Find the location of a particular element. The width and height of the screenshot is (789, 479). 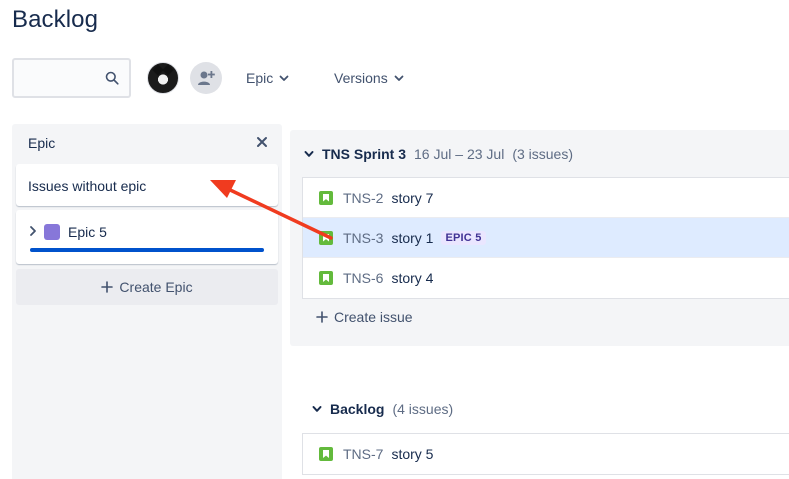

issue-key: TNS-6 is located at coordinates (363, 278).